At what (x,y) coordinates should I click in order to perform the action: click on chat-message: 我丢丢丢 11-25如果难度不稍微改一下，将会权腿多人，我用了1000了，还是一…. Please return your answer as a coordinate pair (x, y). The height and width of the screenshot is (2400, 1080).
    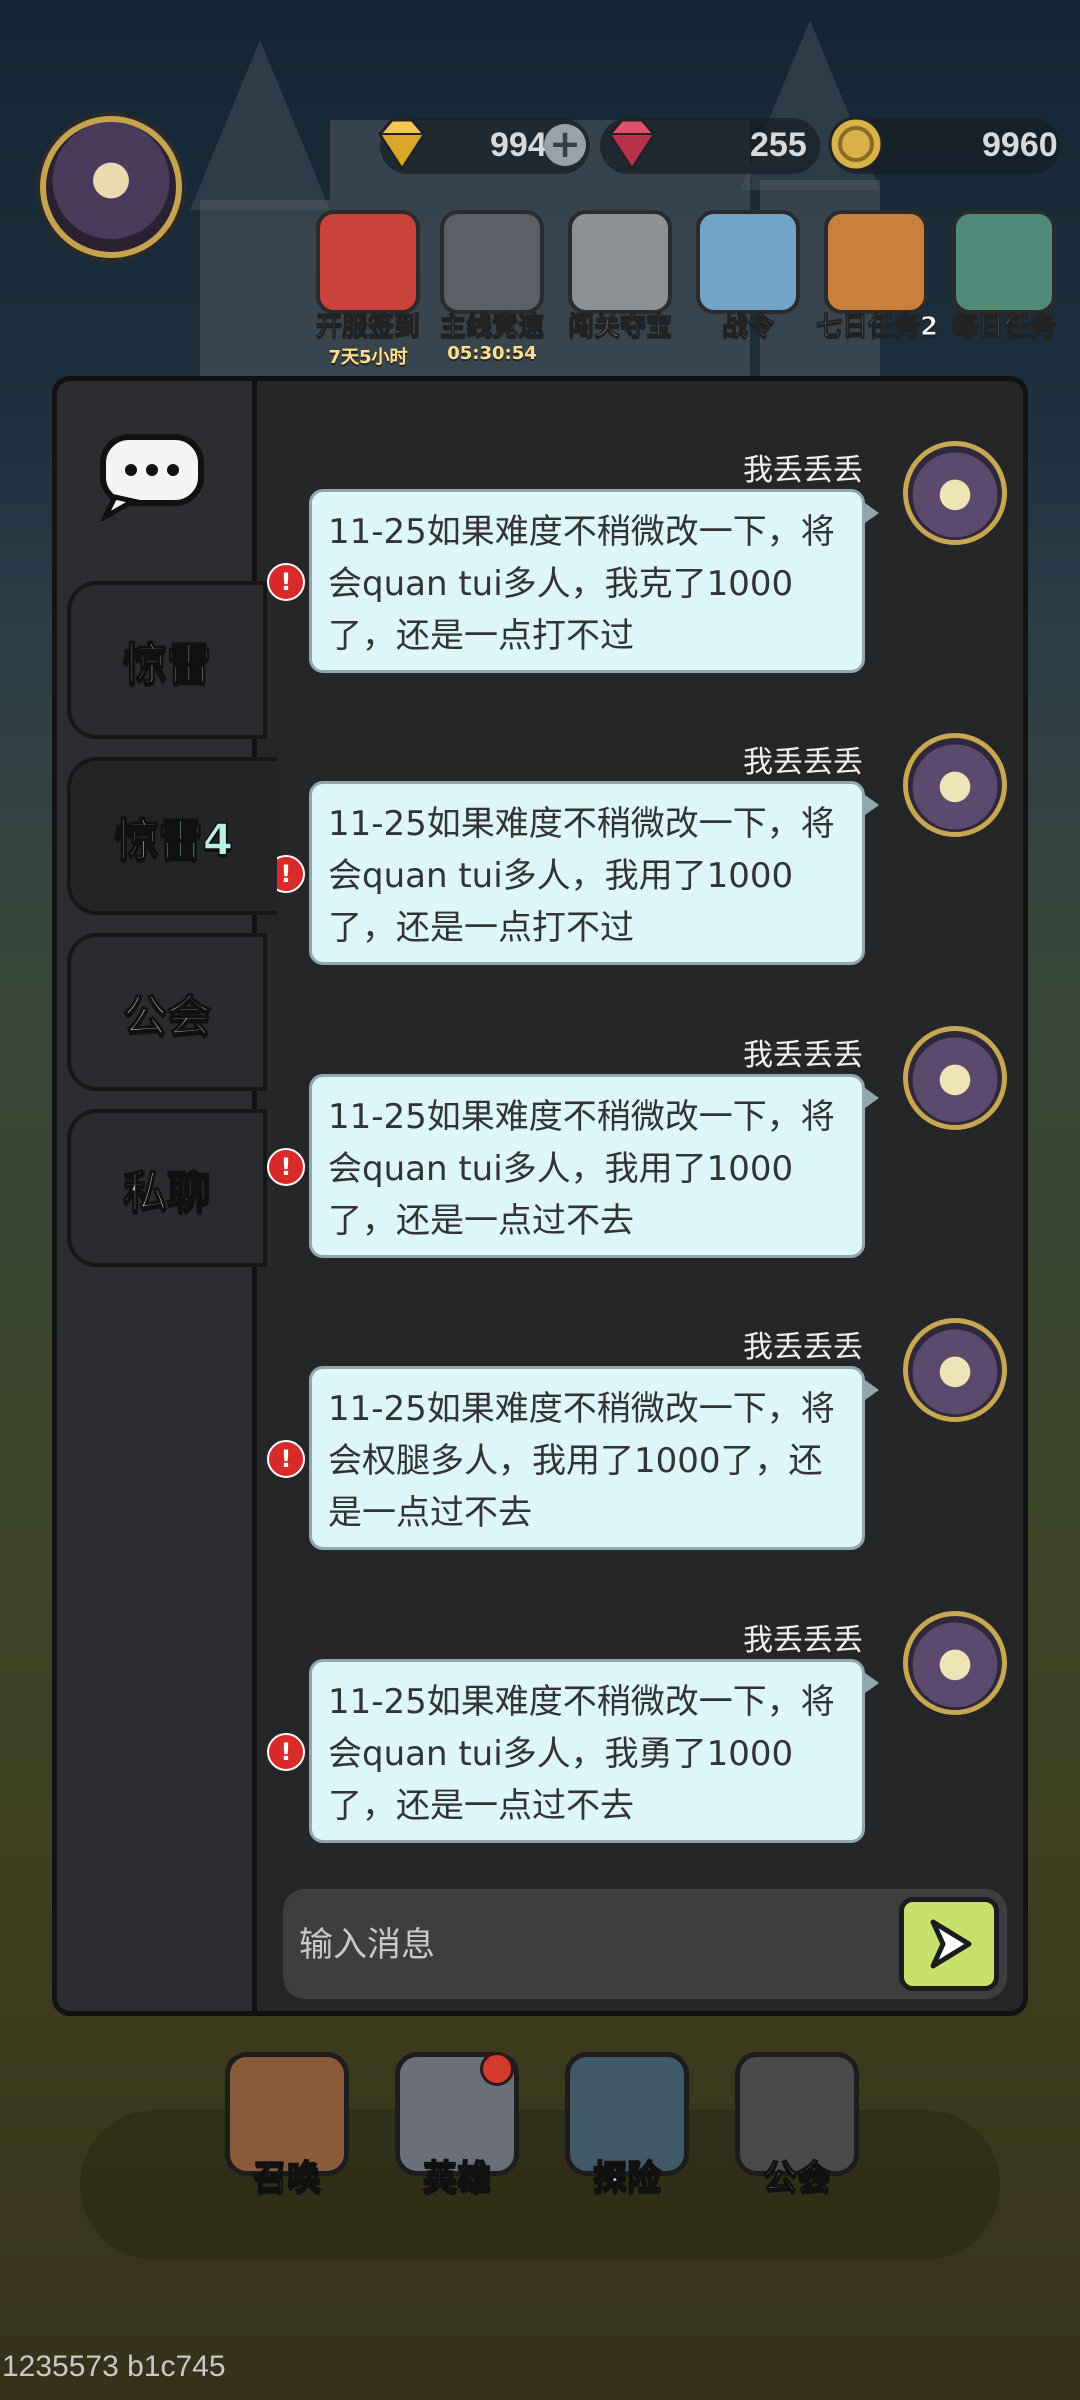
    Looking at the image, I should click on (645, 1458).